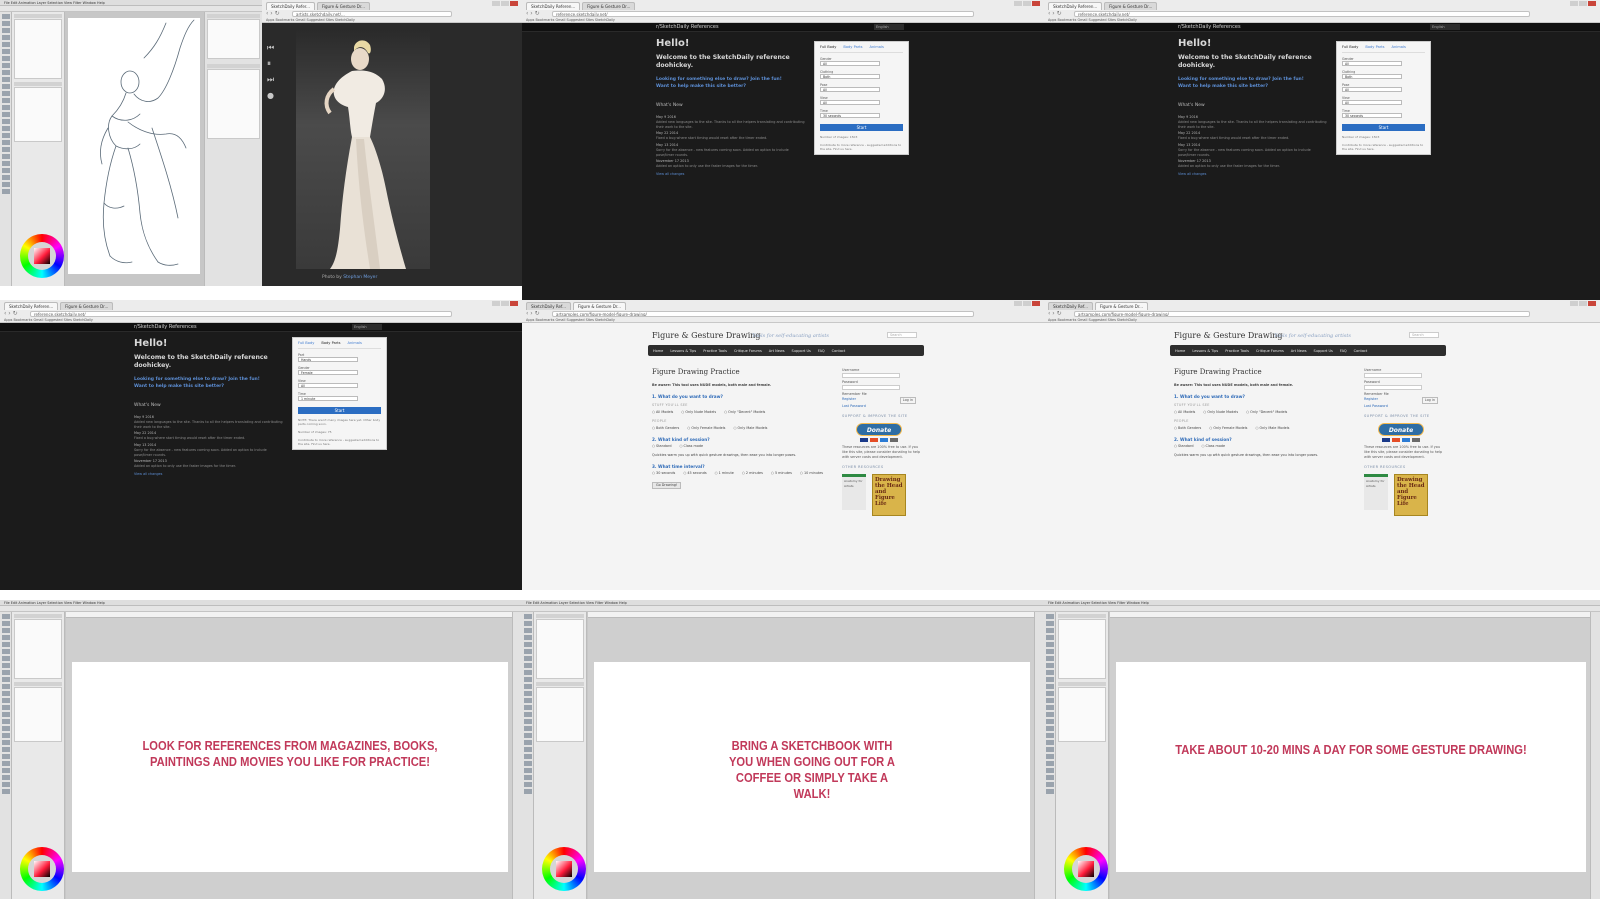  What do you see at coordinates (233, 39) in the screenshot?
I see `navigator` at bounding box center [233, 39].